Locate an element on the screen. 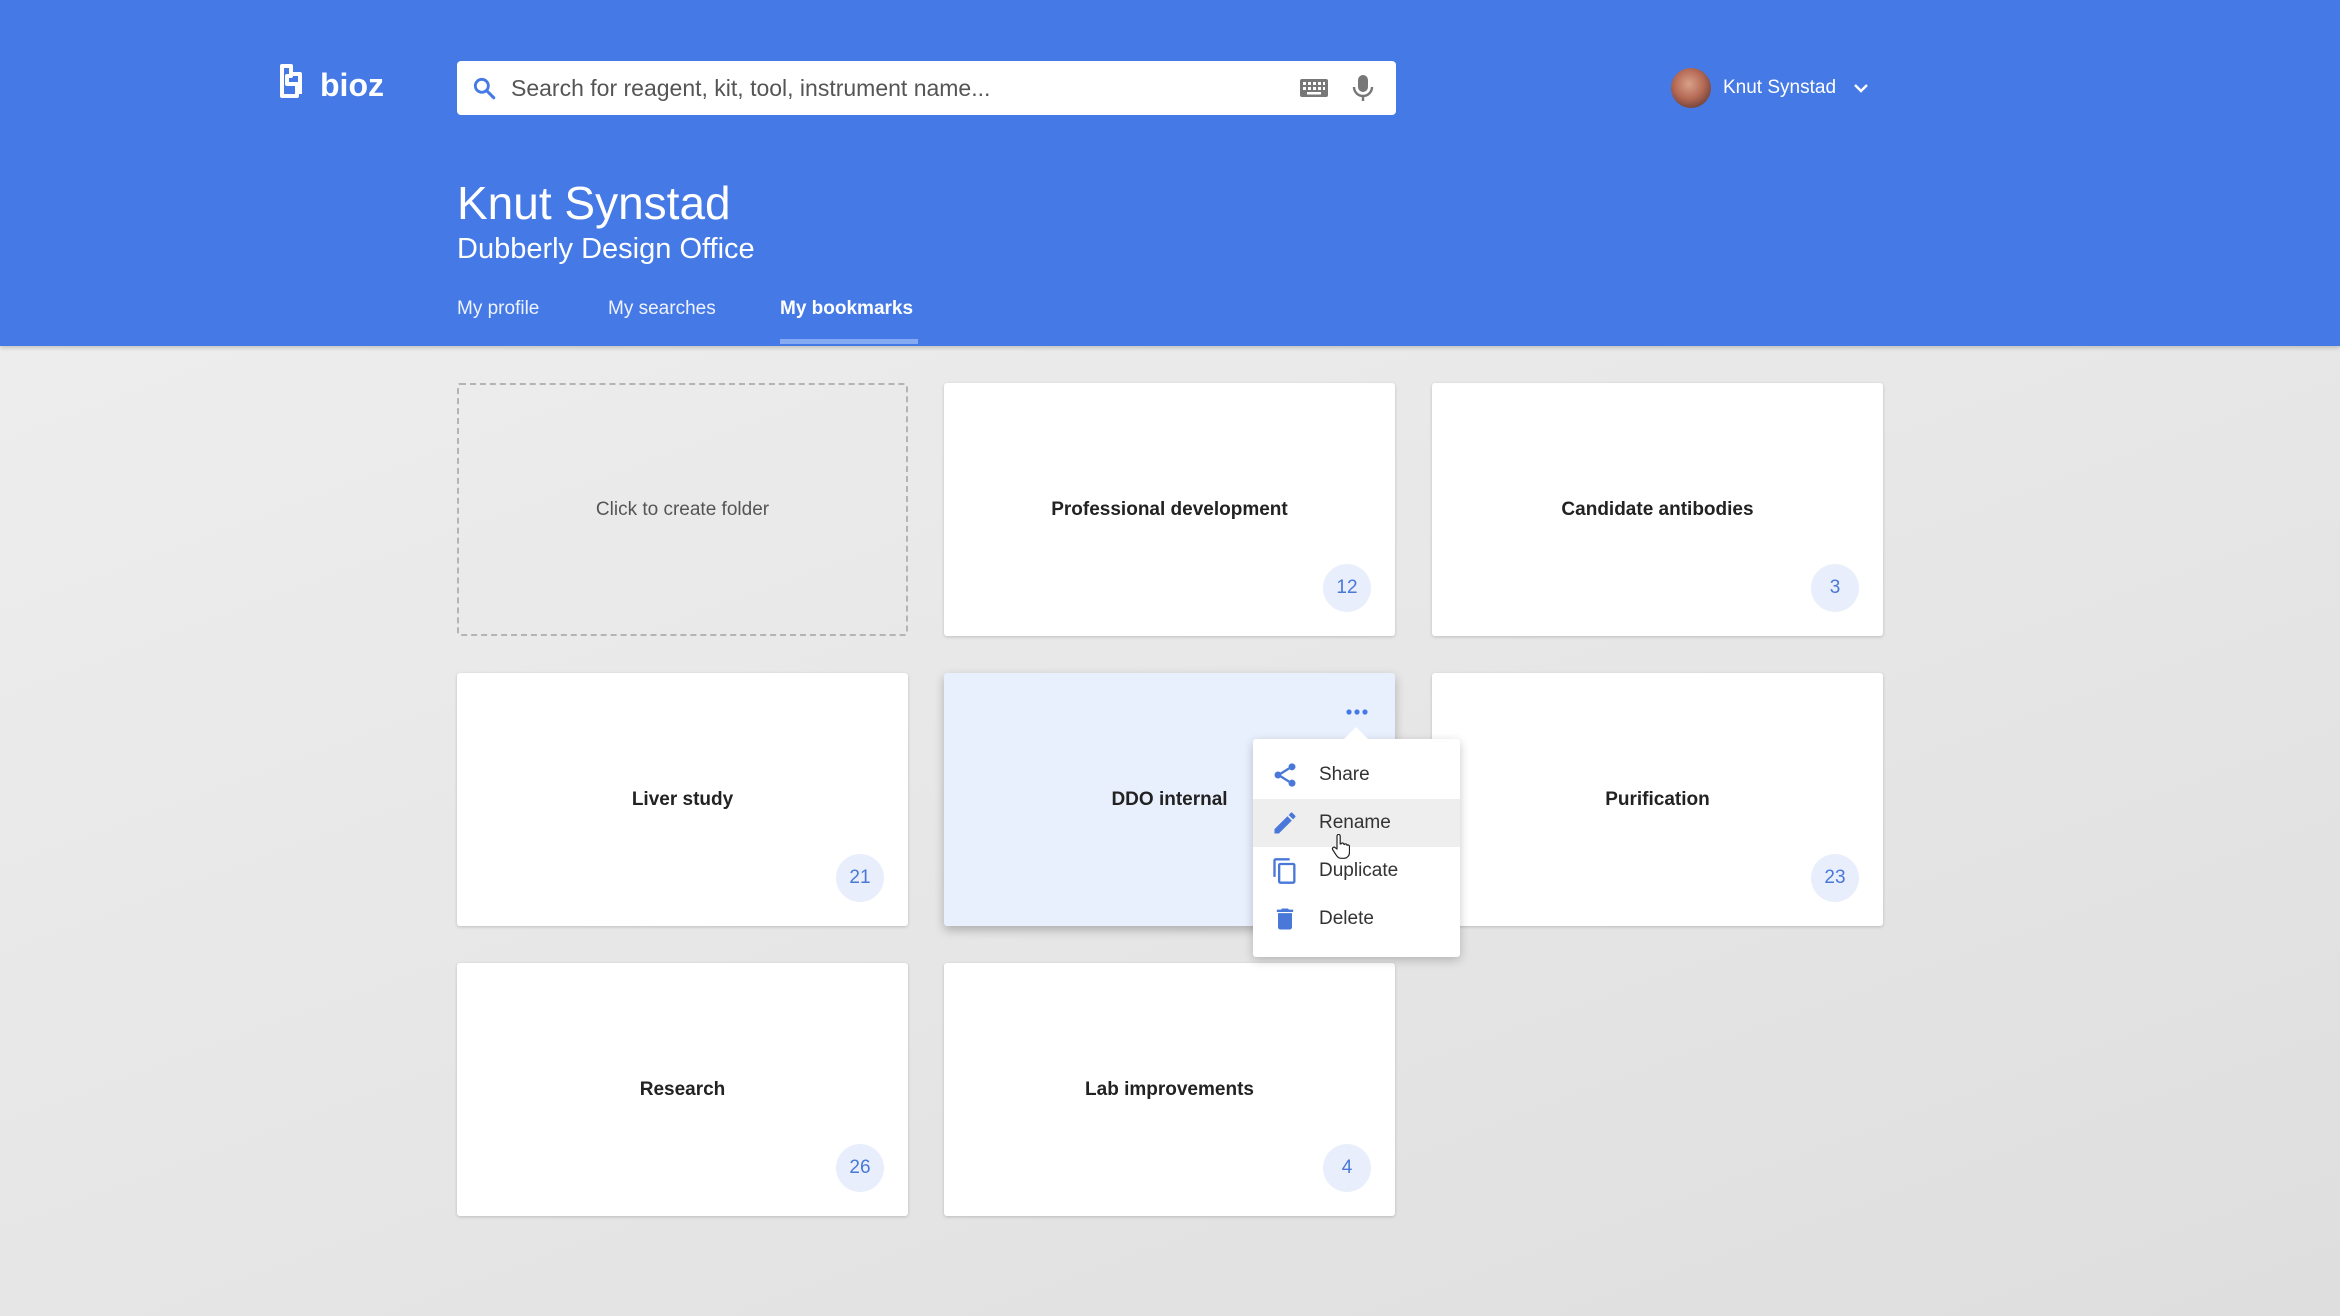 The height and width of the screenshot is (1316, 2340). microphone-icon is located at coordinates (1363, 88).